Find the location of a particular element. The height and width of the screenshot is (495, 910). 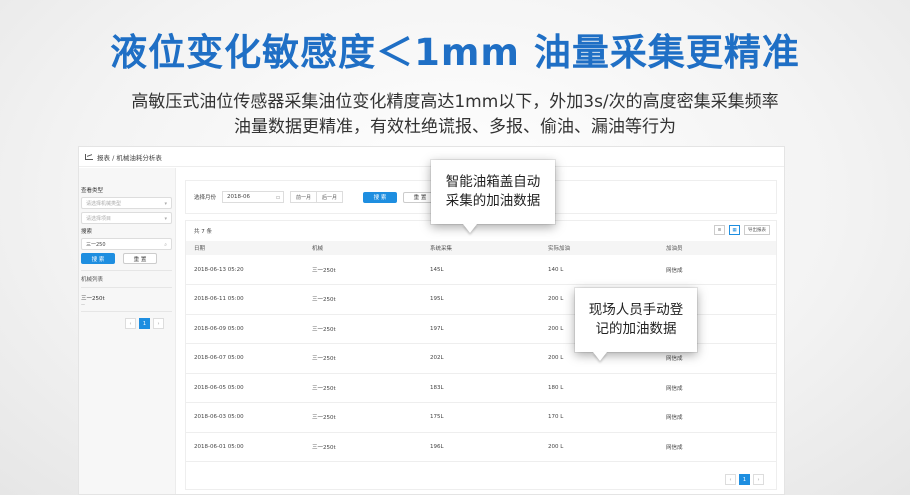

chart-icon is located at coordinates (89, 156).